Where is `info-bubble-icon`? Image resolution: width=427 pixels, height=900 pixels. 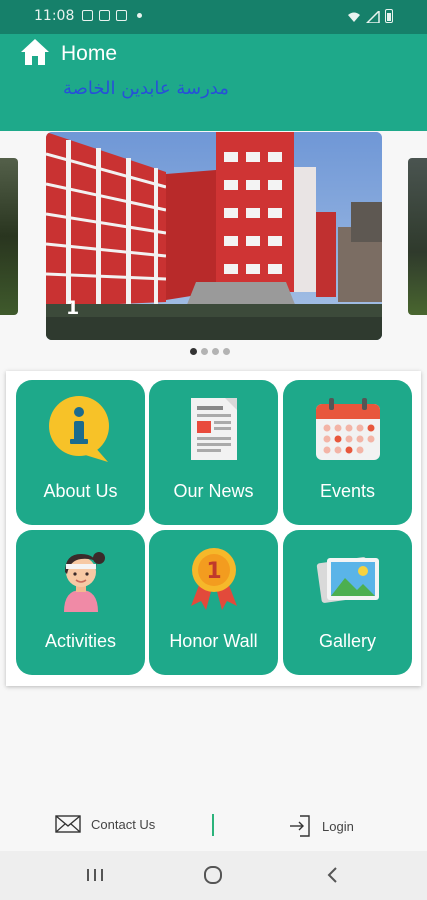 info-bubble-icon is located at coordinates (78, 429).